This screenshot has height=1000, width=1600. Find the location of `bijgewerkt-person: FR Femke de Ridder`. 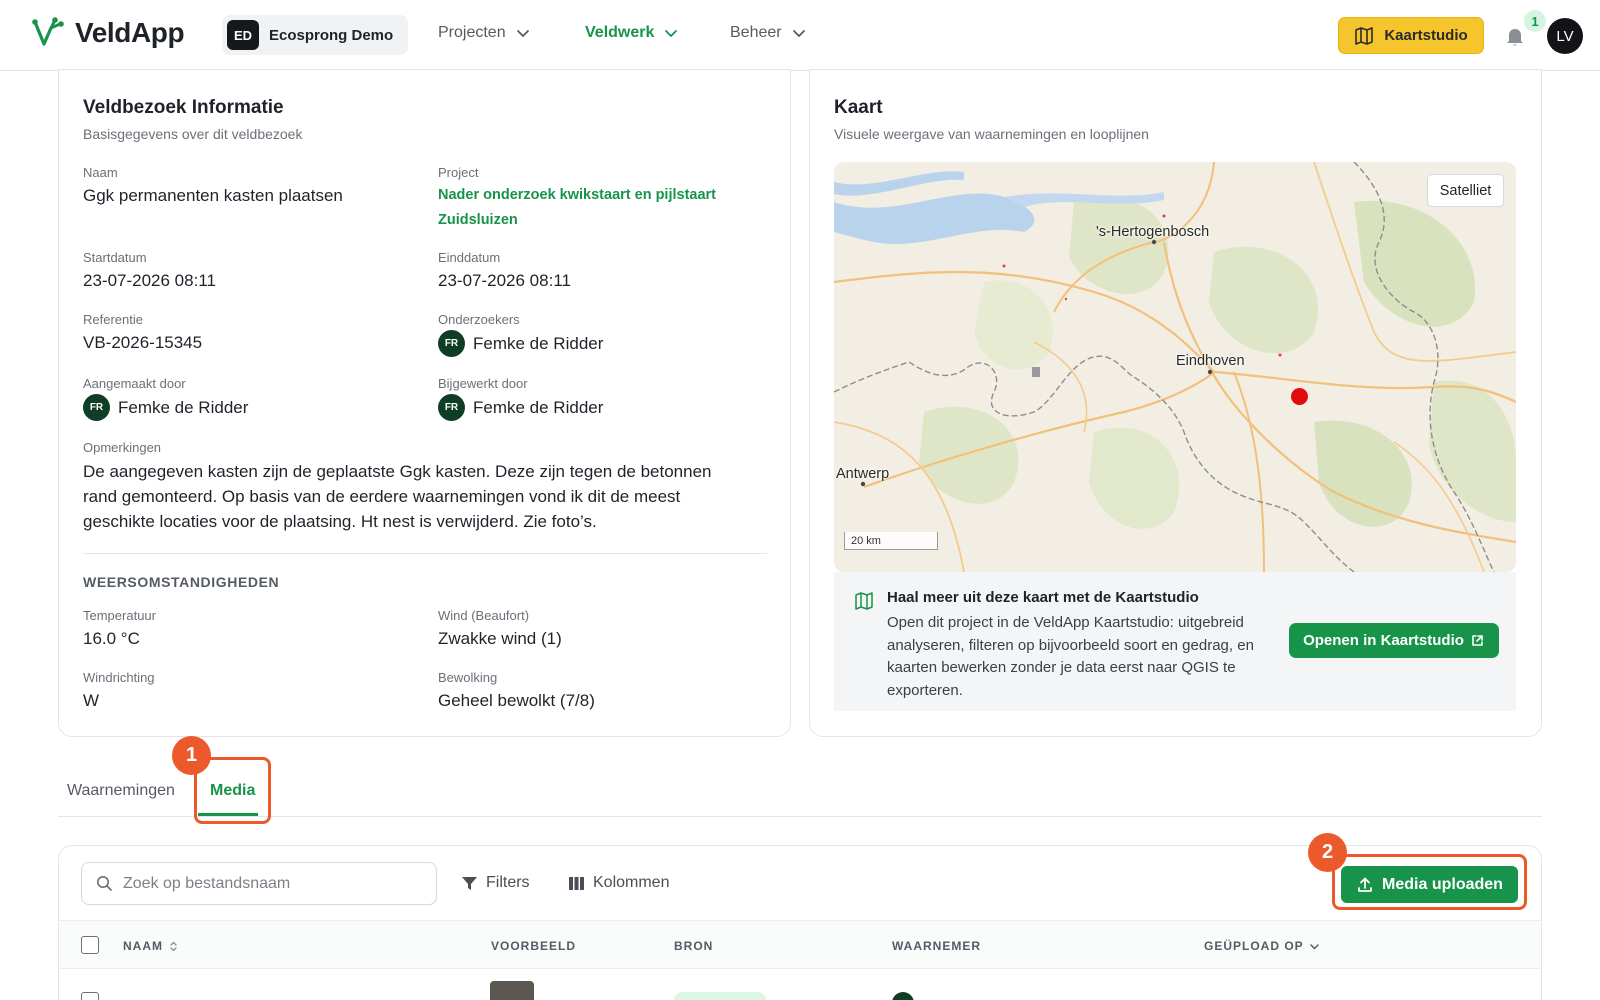

bijgewerkt-person: FR Femke de Ridder is located at coordinates (520, 407).